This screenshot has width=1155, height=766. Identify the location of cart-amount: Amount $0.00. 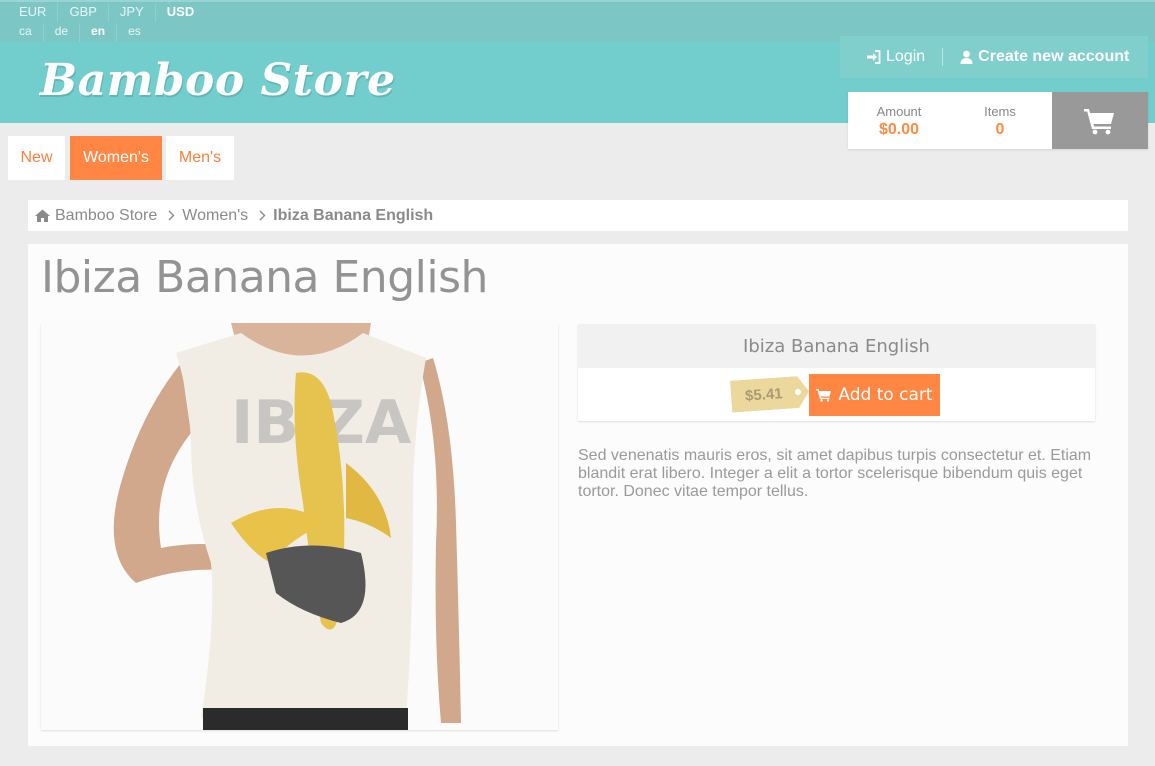
(899, 121).